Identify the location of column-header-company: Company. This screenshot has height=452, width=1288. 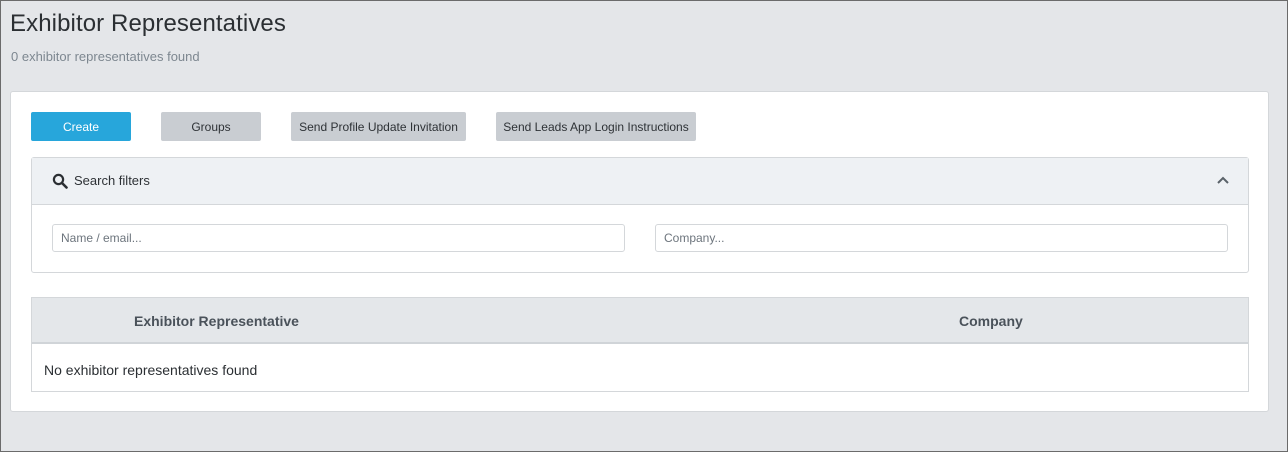
(991, 321).